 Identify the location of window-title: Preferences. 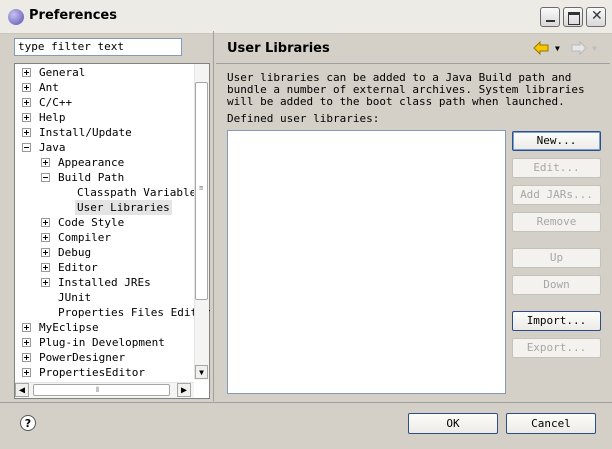
(73, 15).